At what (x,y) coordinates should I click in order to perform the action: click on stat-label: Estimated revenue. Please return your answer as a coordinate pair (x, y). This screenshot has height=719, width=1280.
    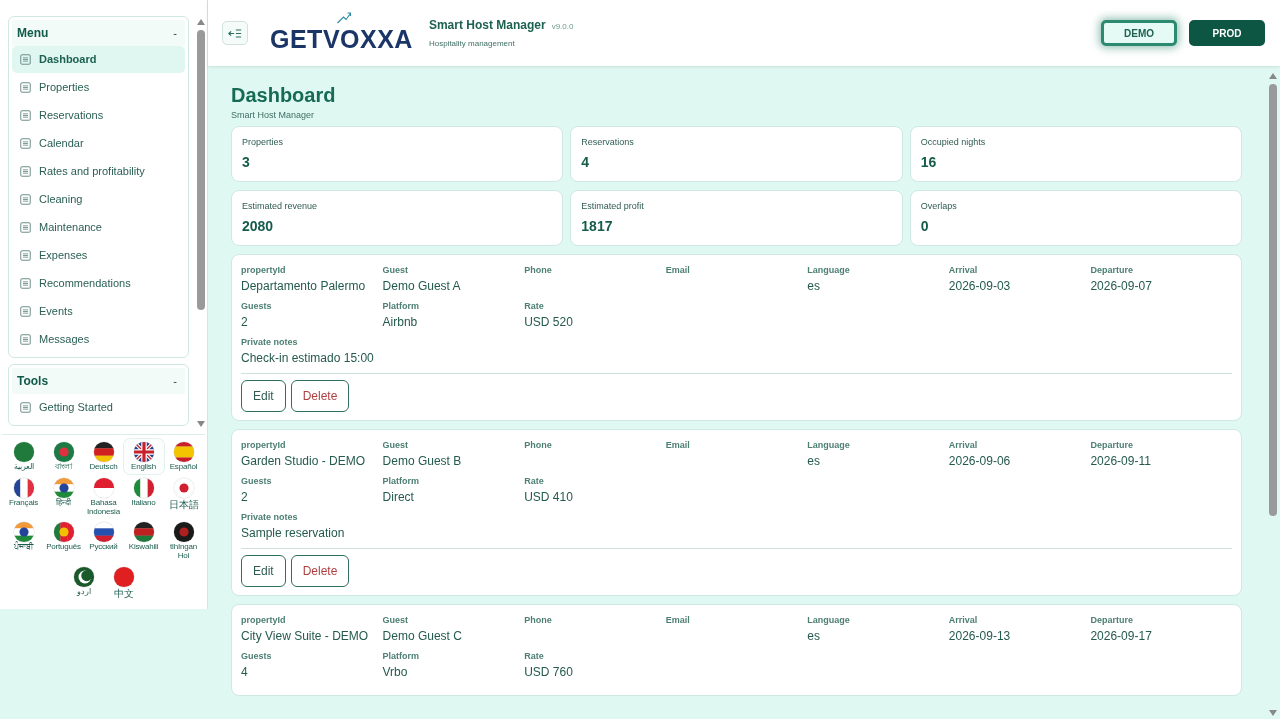
    Looking at the image, I should click on (280, 206).